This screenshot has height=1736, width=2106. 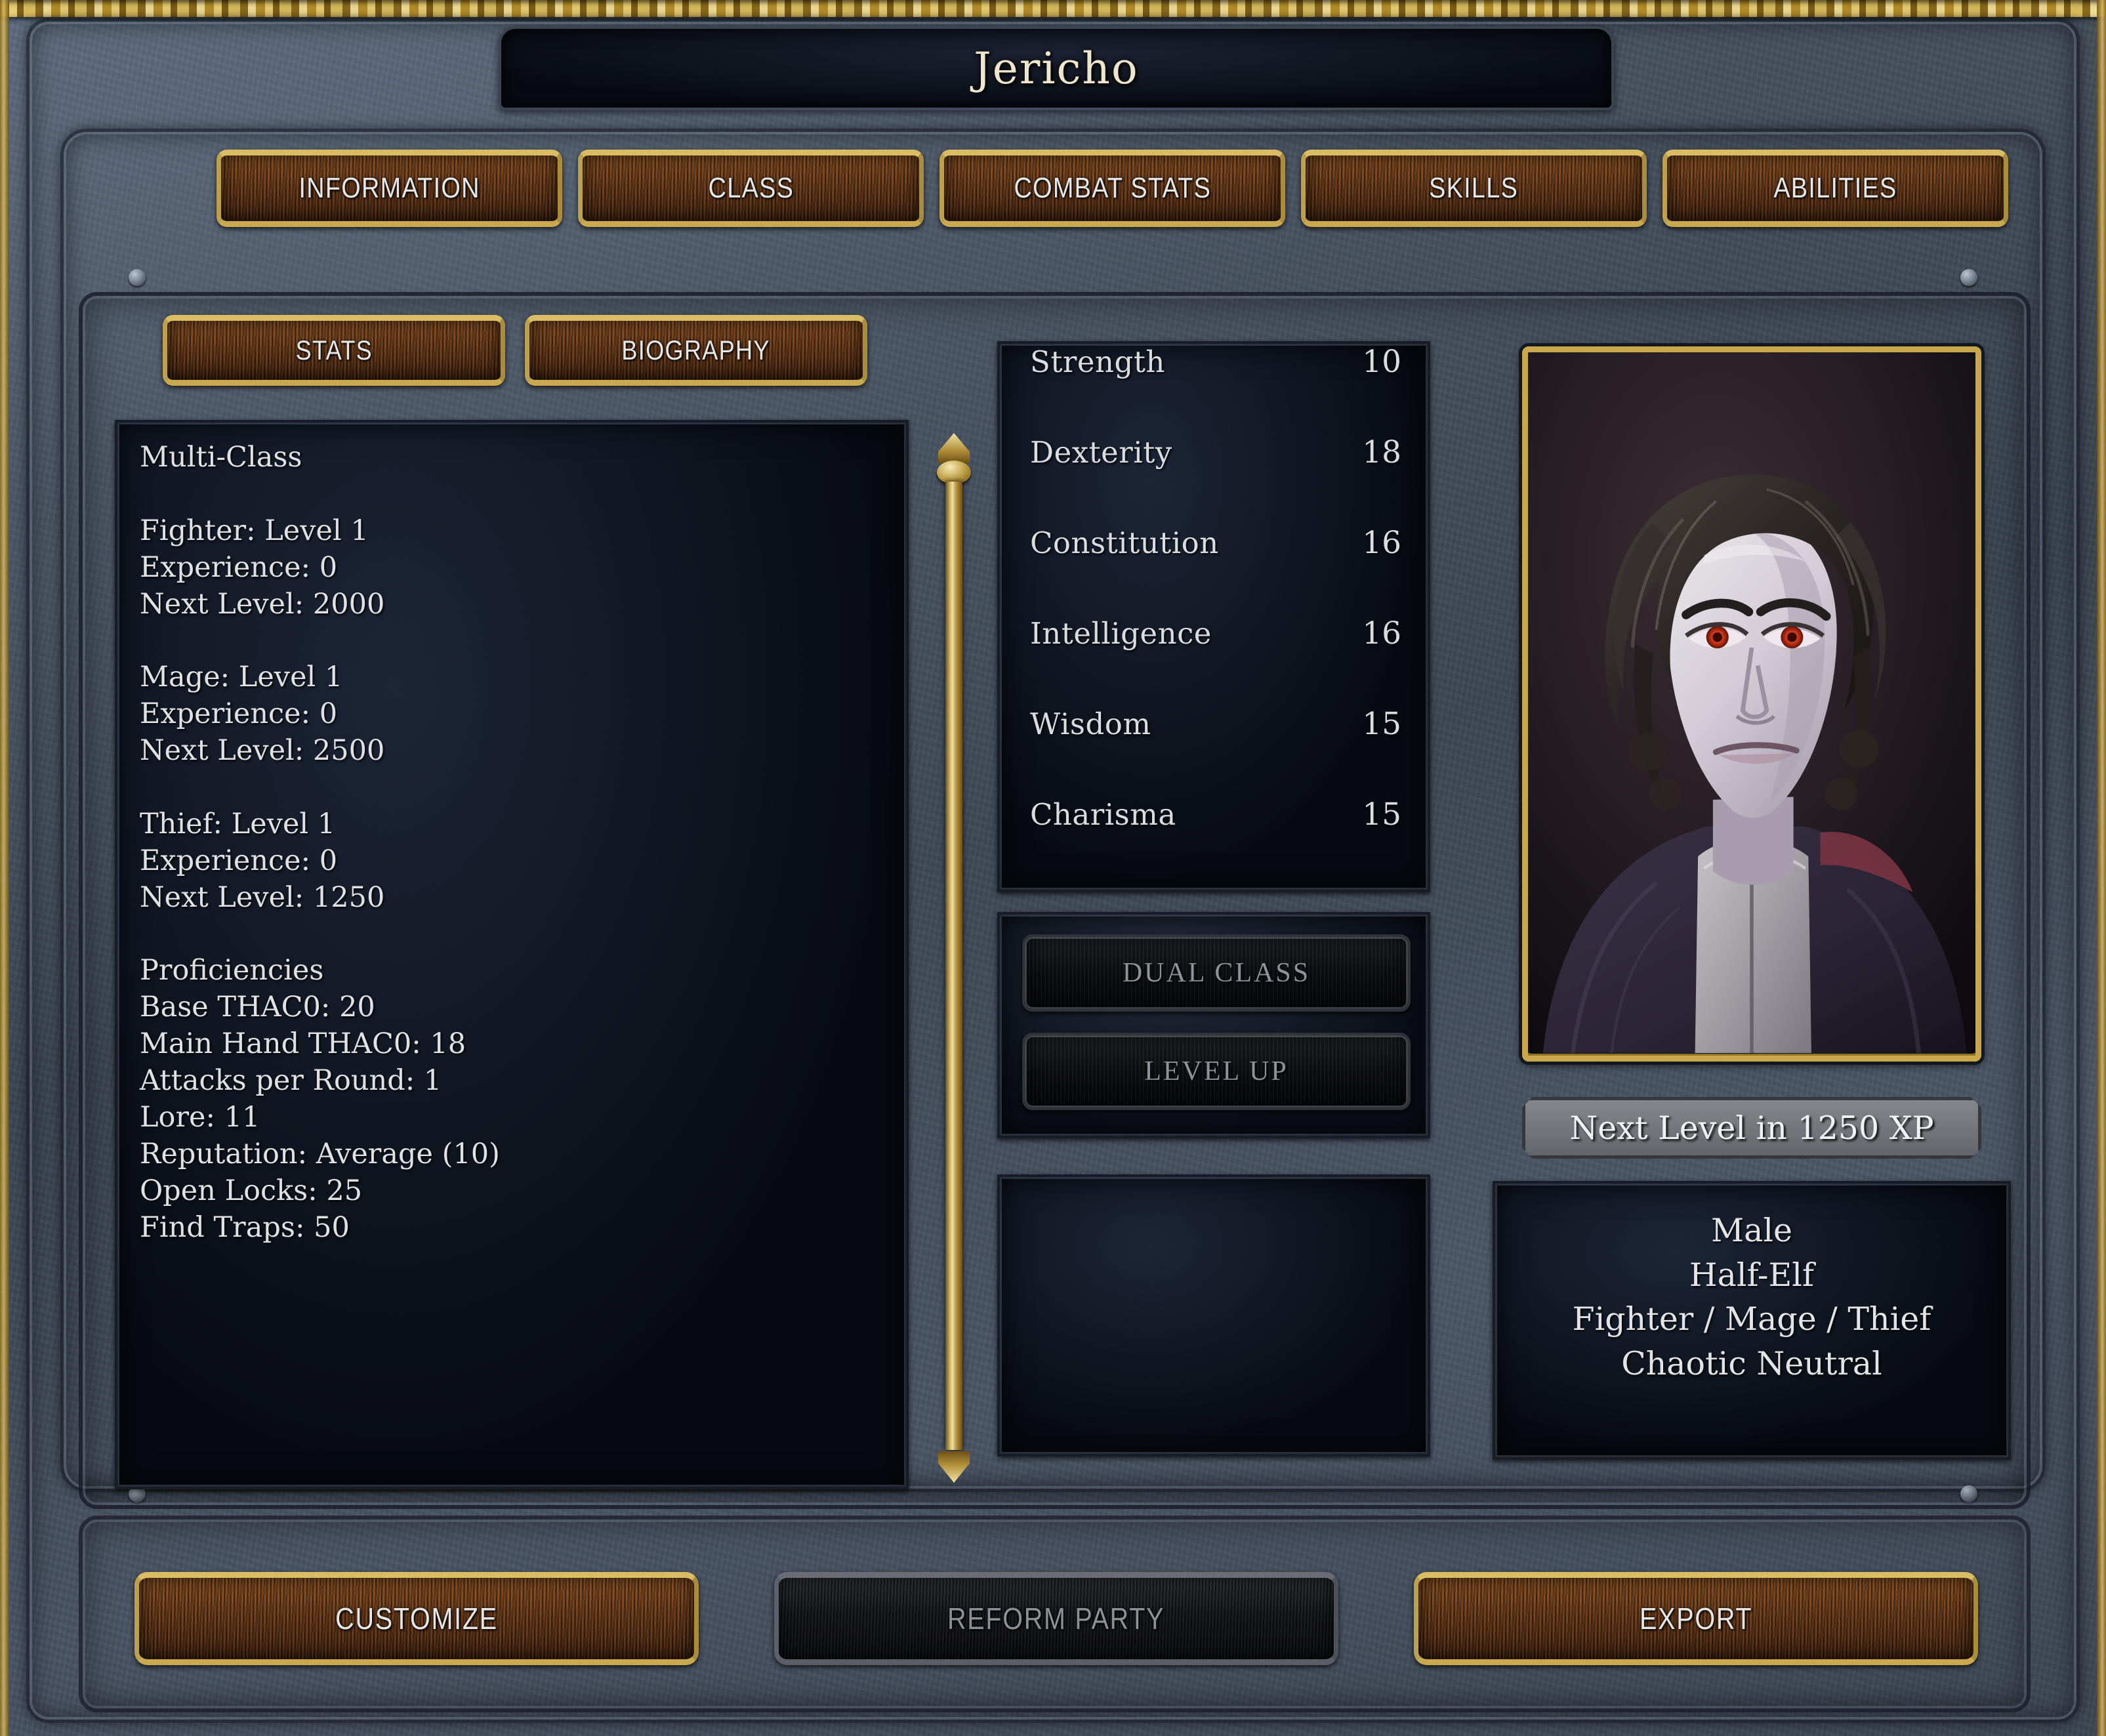 What do you see at coordinates (1381, 452) in the screenshot?
I see `ability-value: 18` at bounding box center [1381, 452].